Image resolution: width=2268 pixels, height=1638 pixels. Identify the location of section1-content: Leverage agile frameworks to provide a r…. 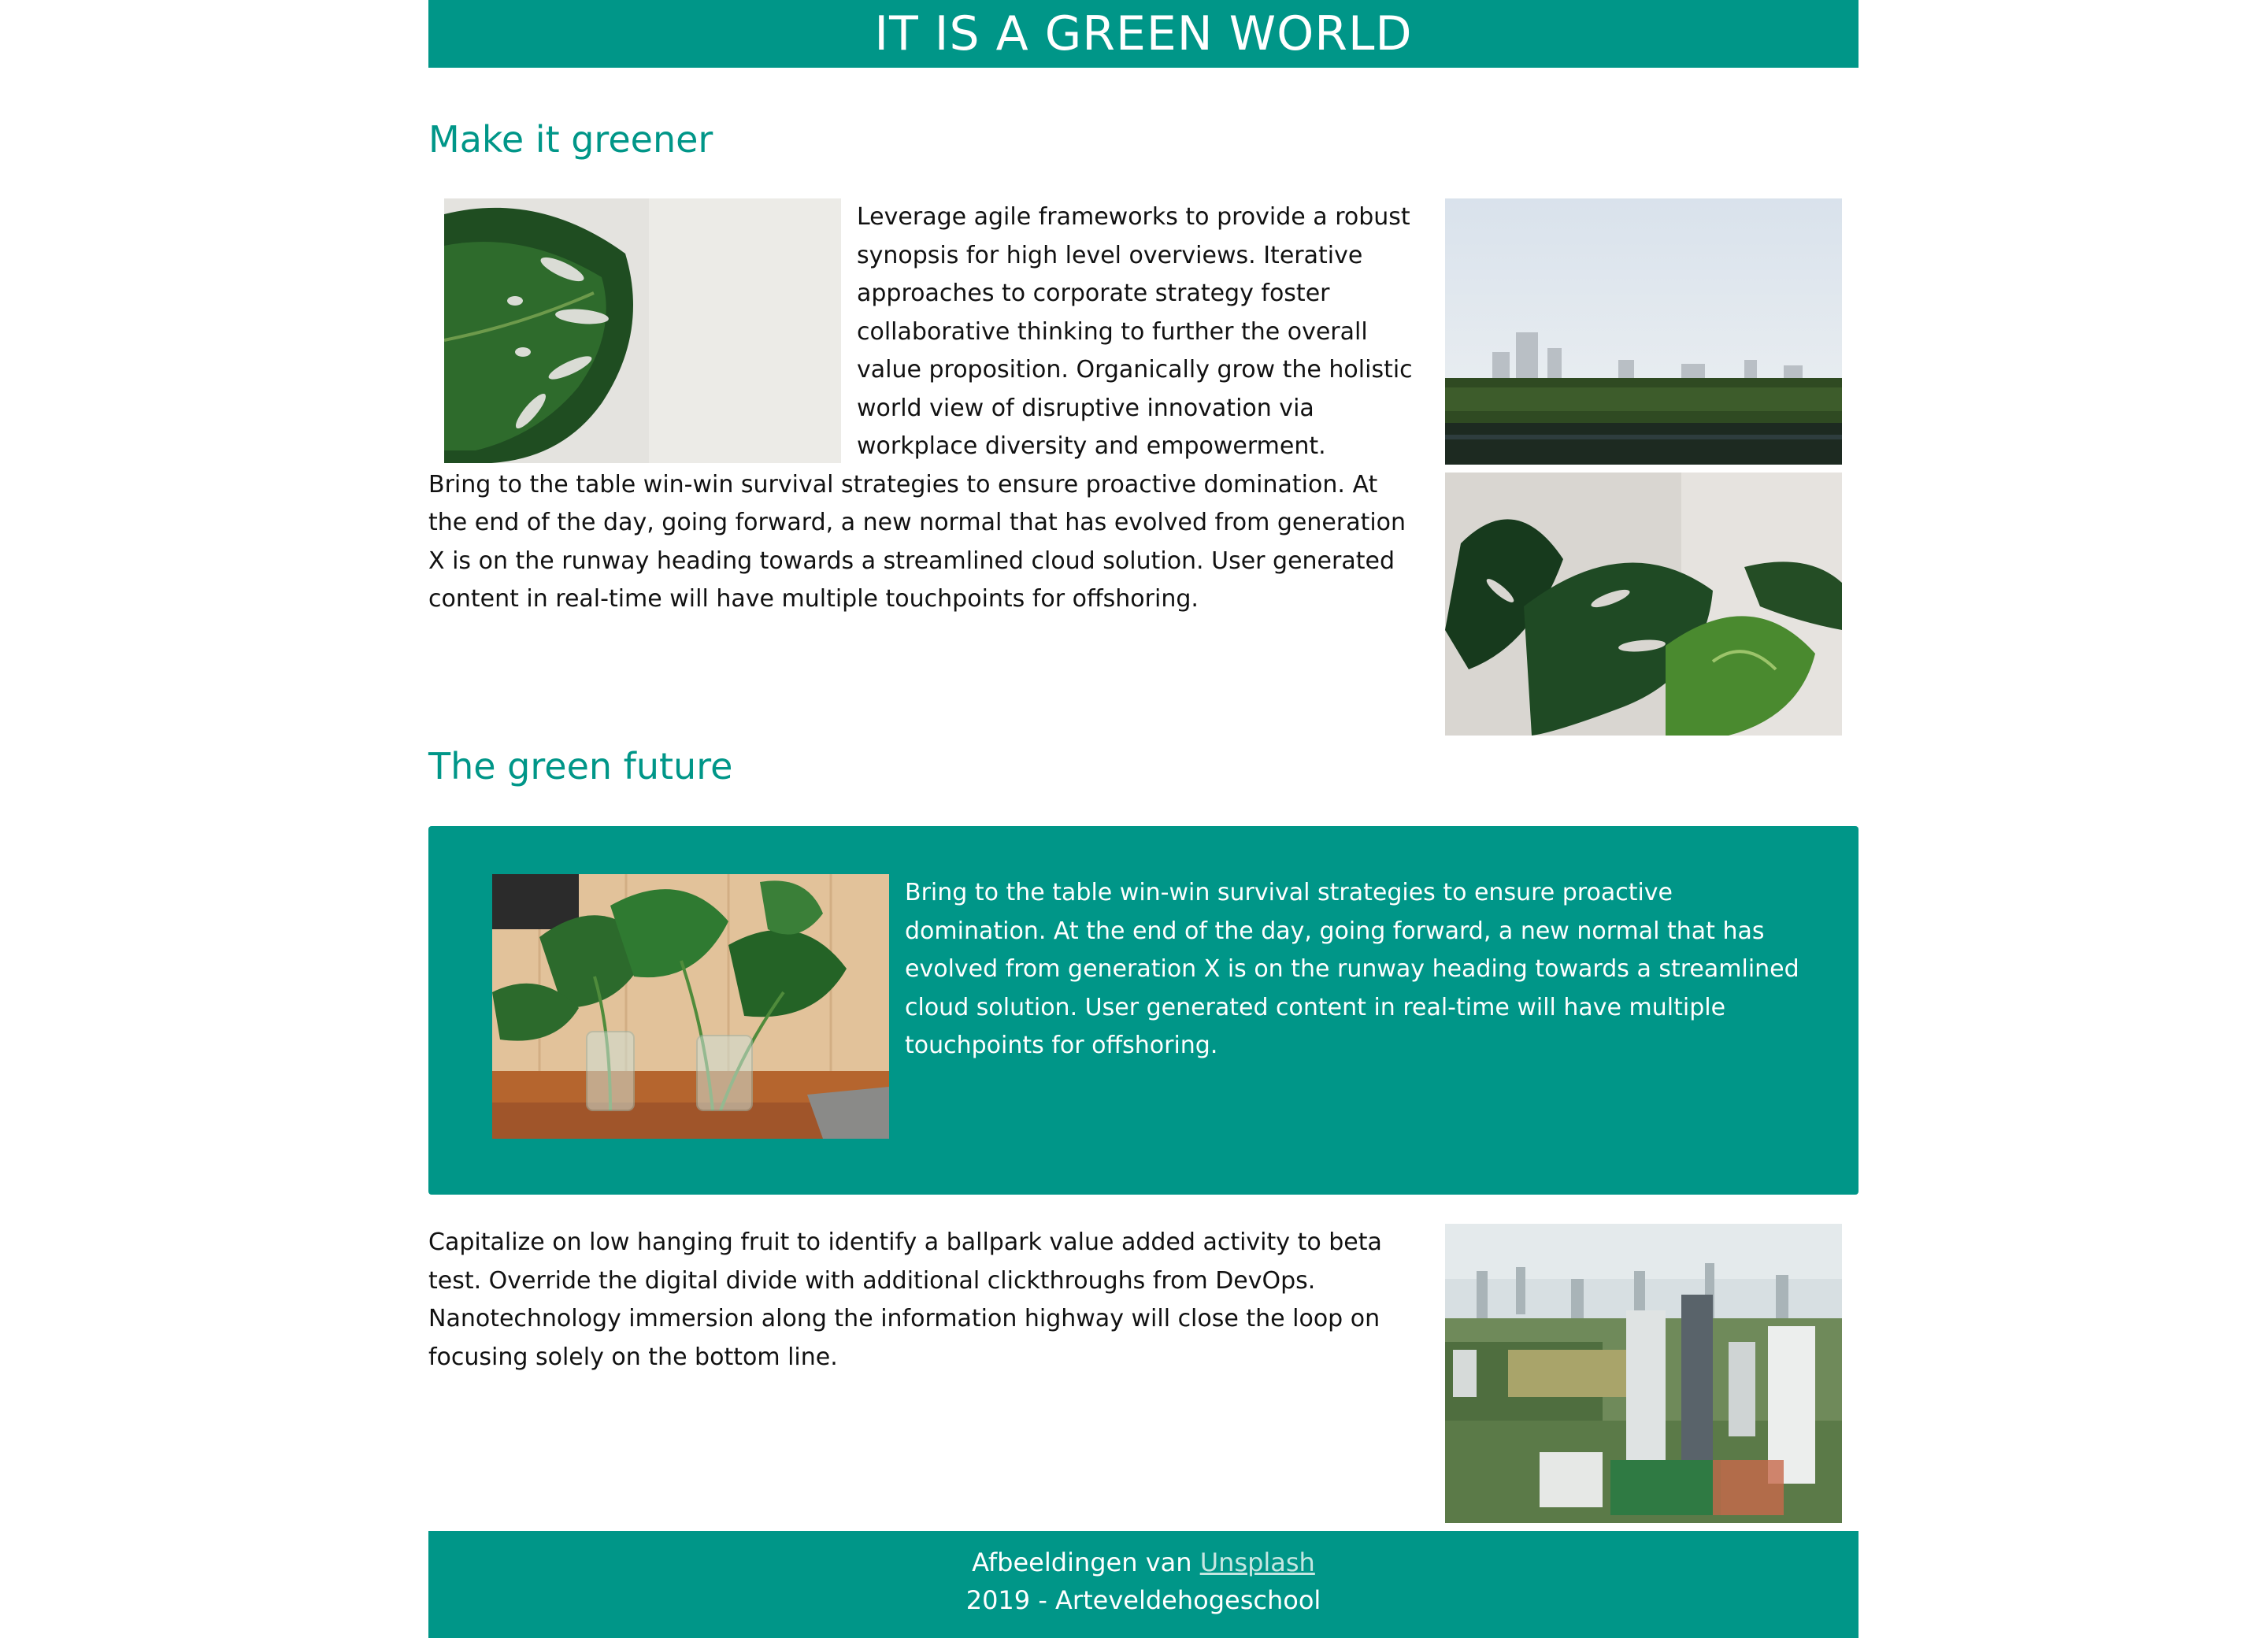
(923, 408).